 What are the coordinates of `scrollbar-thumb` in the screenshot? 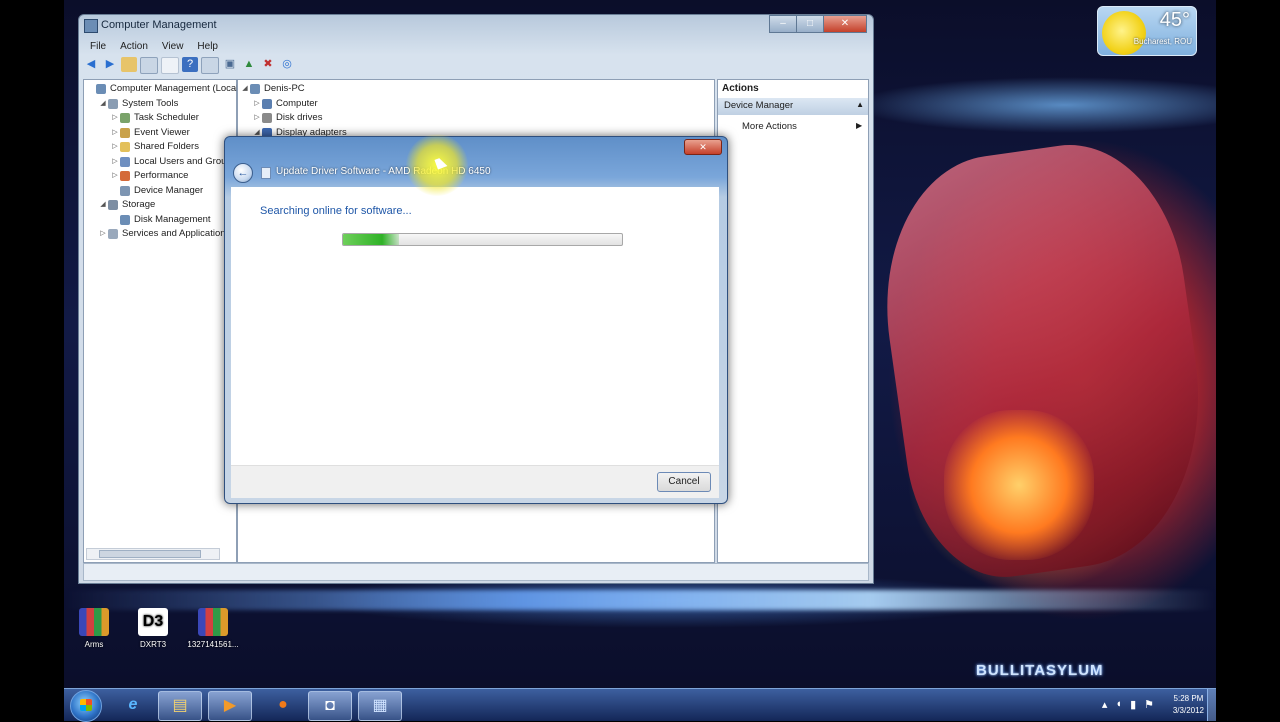 It's located at (150, 554).